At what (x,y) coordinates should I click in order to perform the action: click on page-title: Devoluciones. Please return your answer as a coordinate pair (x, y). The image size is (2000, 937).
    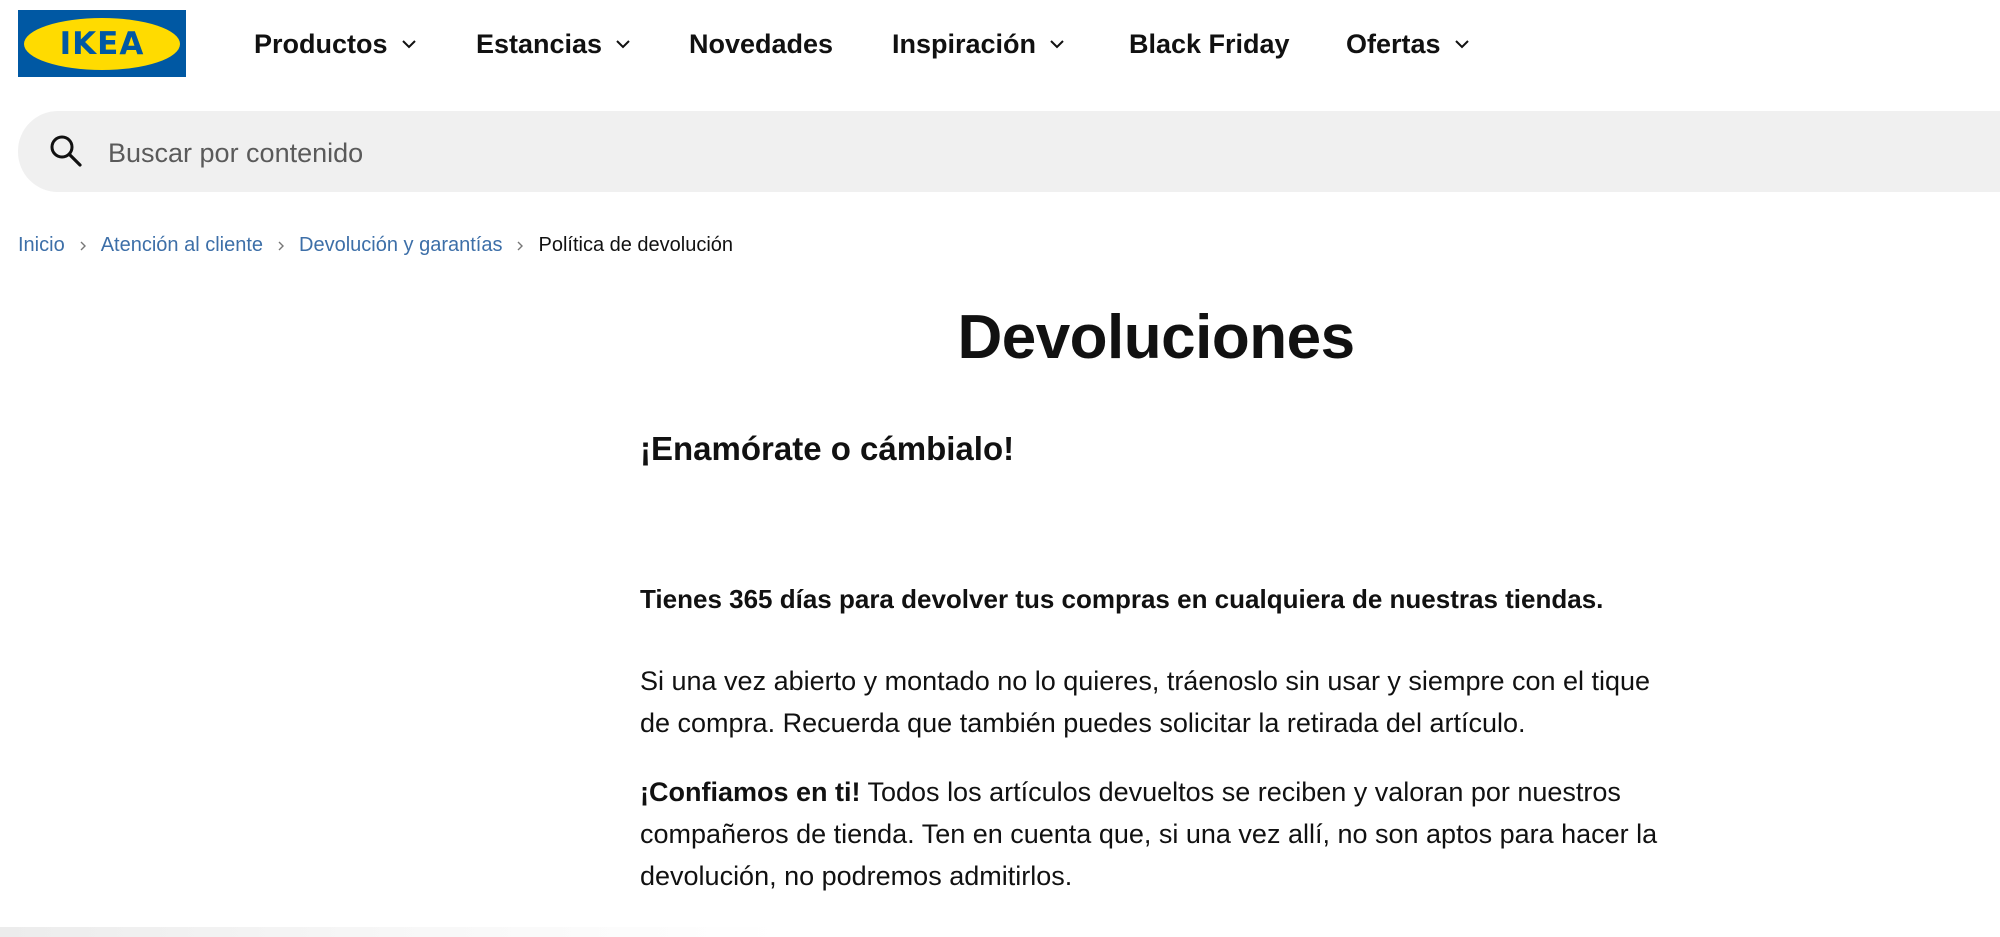
    Looking at the image, I should click on (1156, 337).